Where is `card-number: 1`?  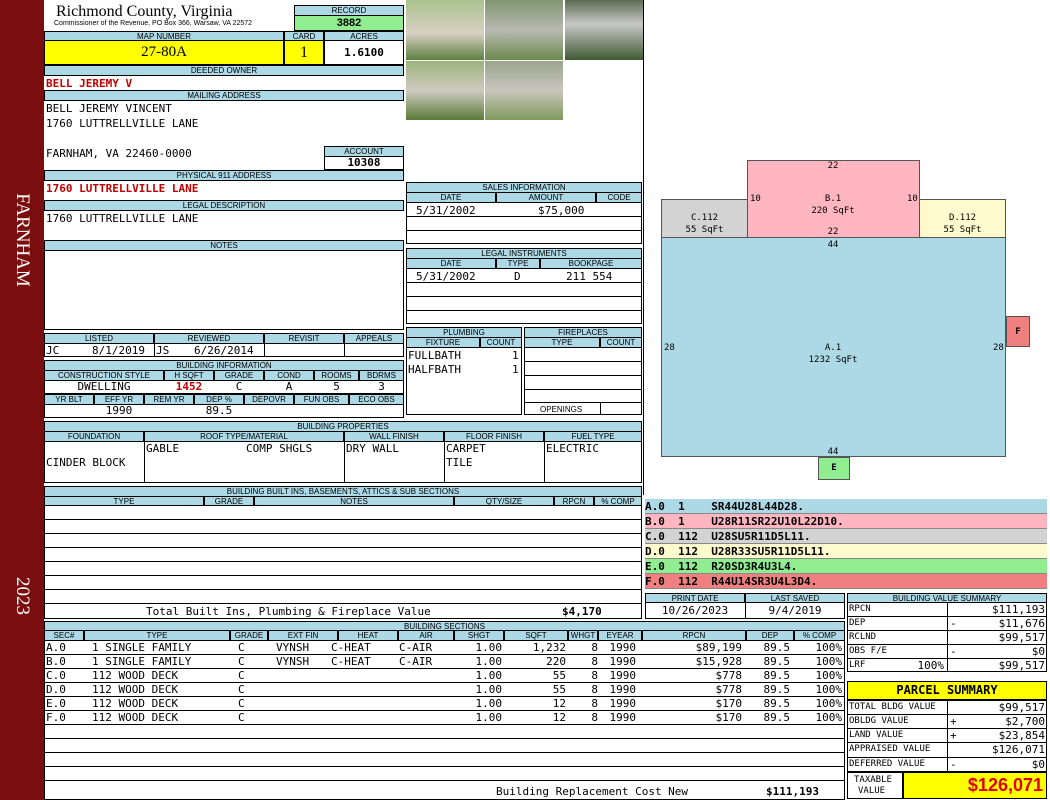
card-number: 1 is located at coordinates (304, 52).